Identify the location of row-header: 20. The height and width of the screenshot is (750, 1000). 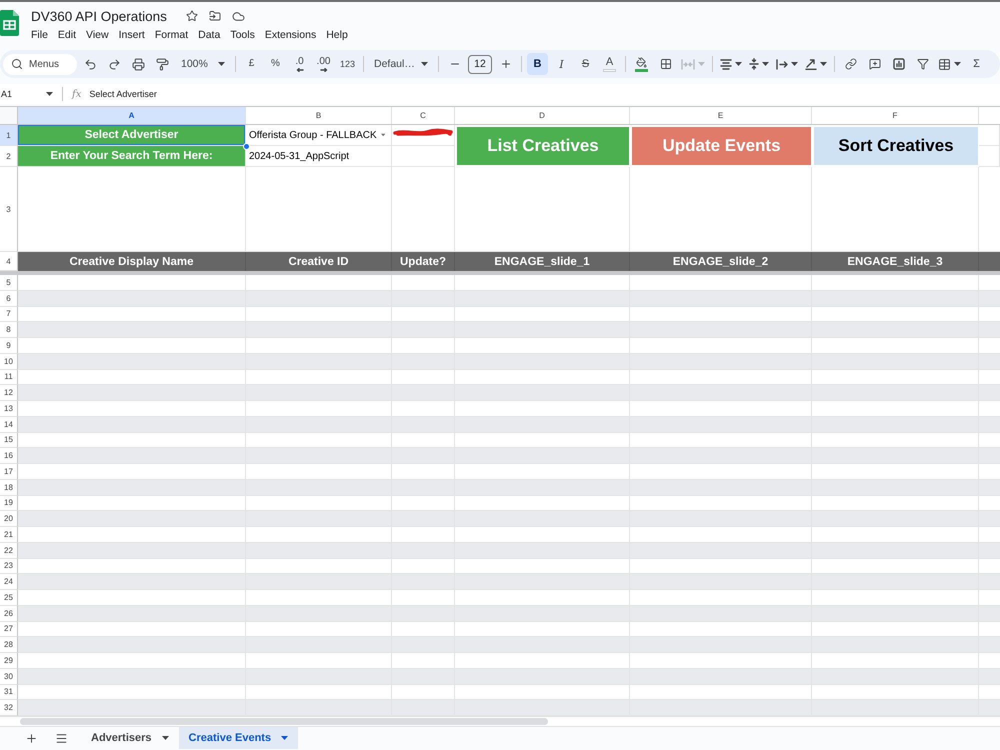
(9, 519).